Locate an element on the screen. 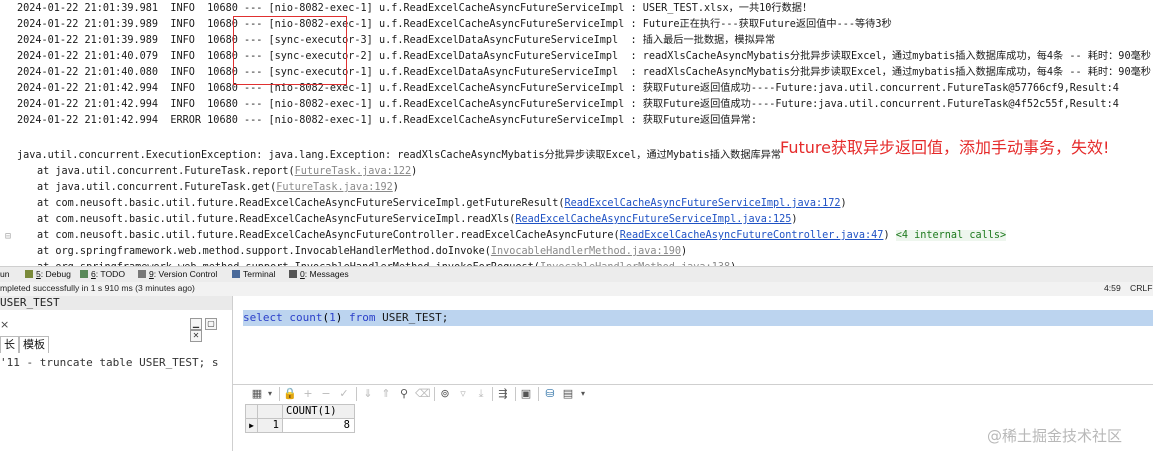 This screenshot has height=451, width=1153. cell-value: 8 is located at coordinates (318, 425).